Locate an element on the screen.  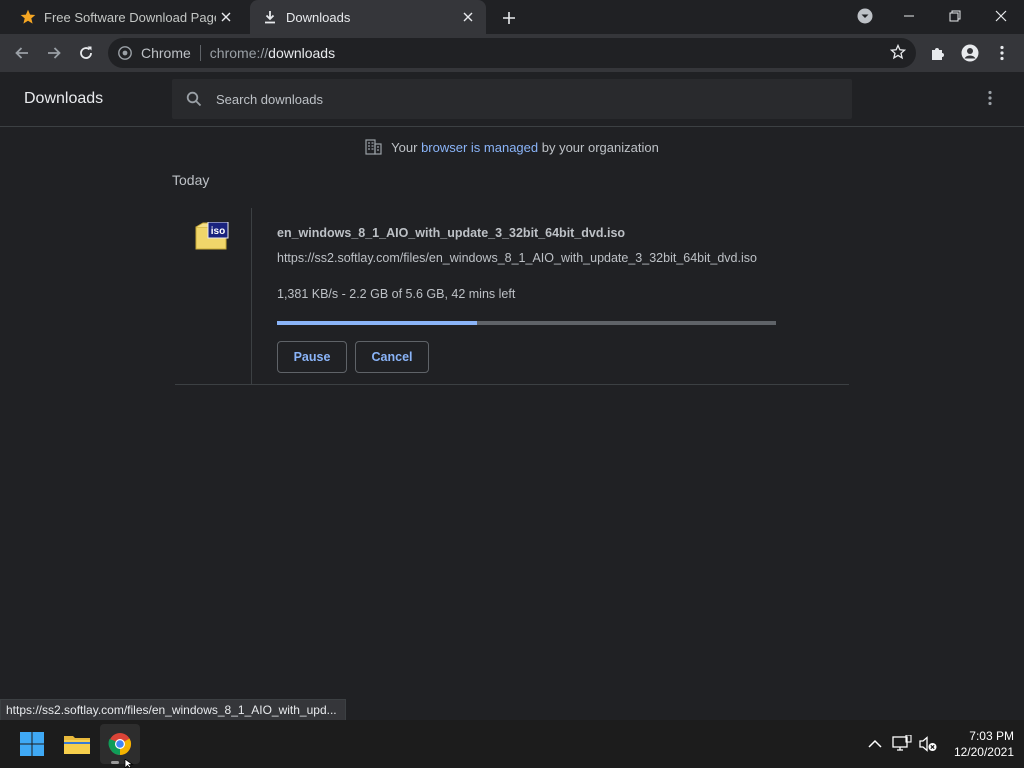
search-input is located at coordinates (496, 99).